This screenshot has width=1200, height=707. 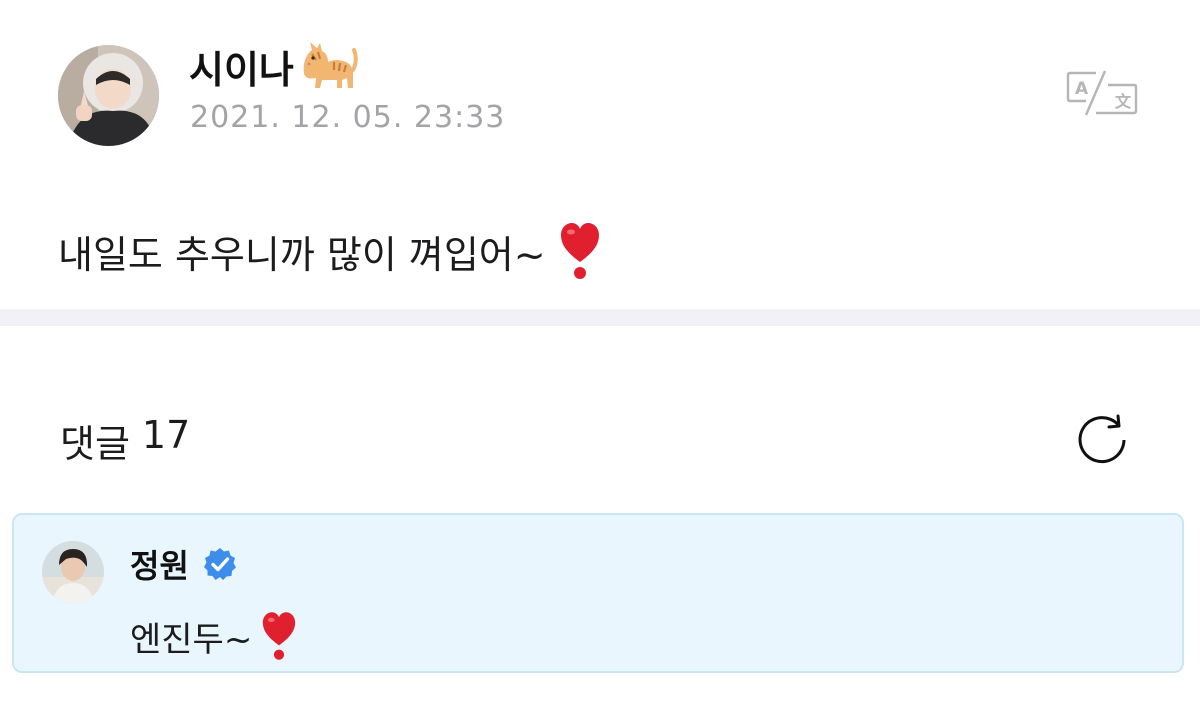 What do you see at coordinates (328, 66) in the screenshot?
I see `cat-emoji-icon` at bounding box center [328, 66].